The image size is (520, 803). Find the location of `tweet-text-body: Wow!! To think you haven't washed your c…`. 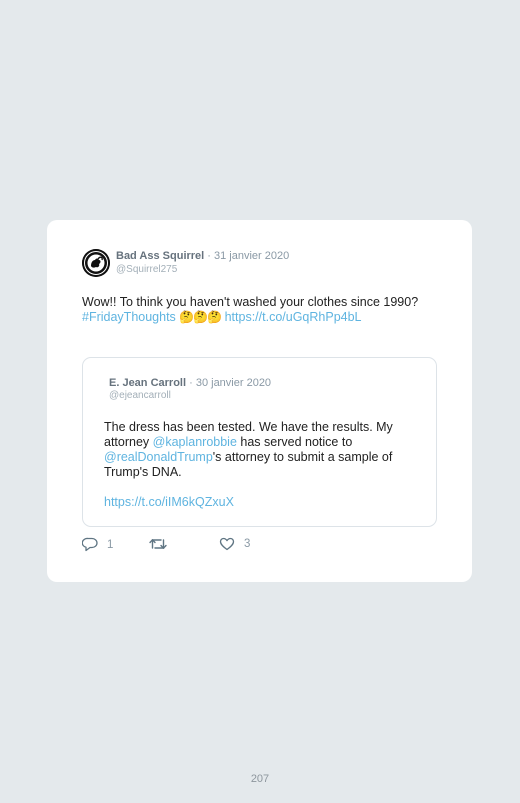

tweet-text-body: Wow!! To think you haven't washed your c… is located at coordinates (250, 302).